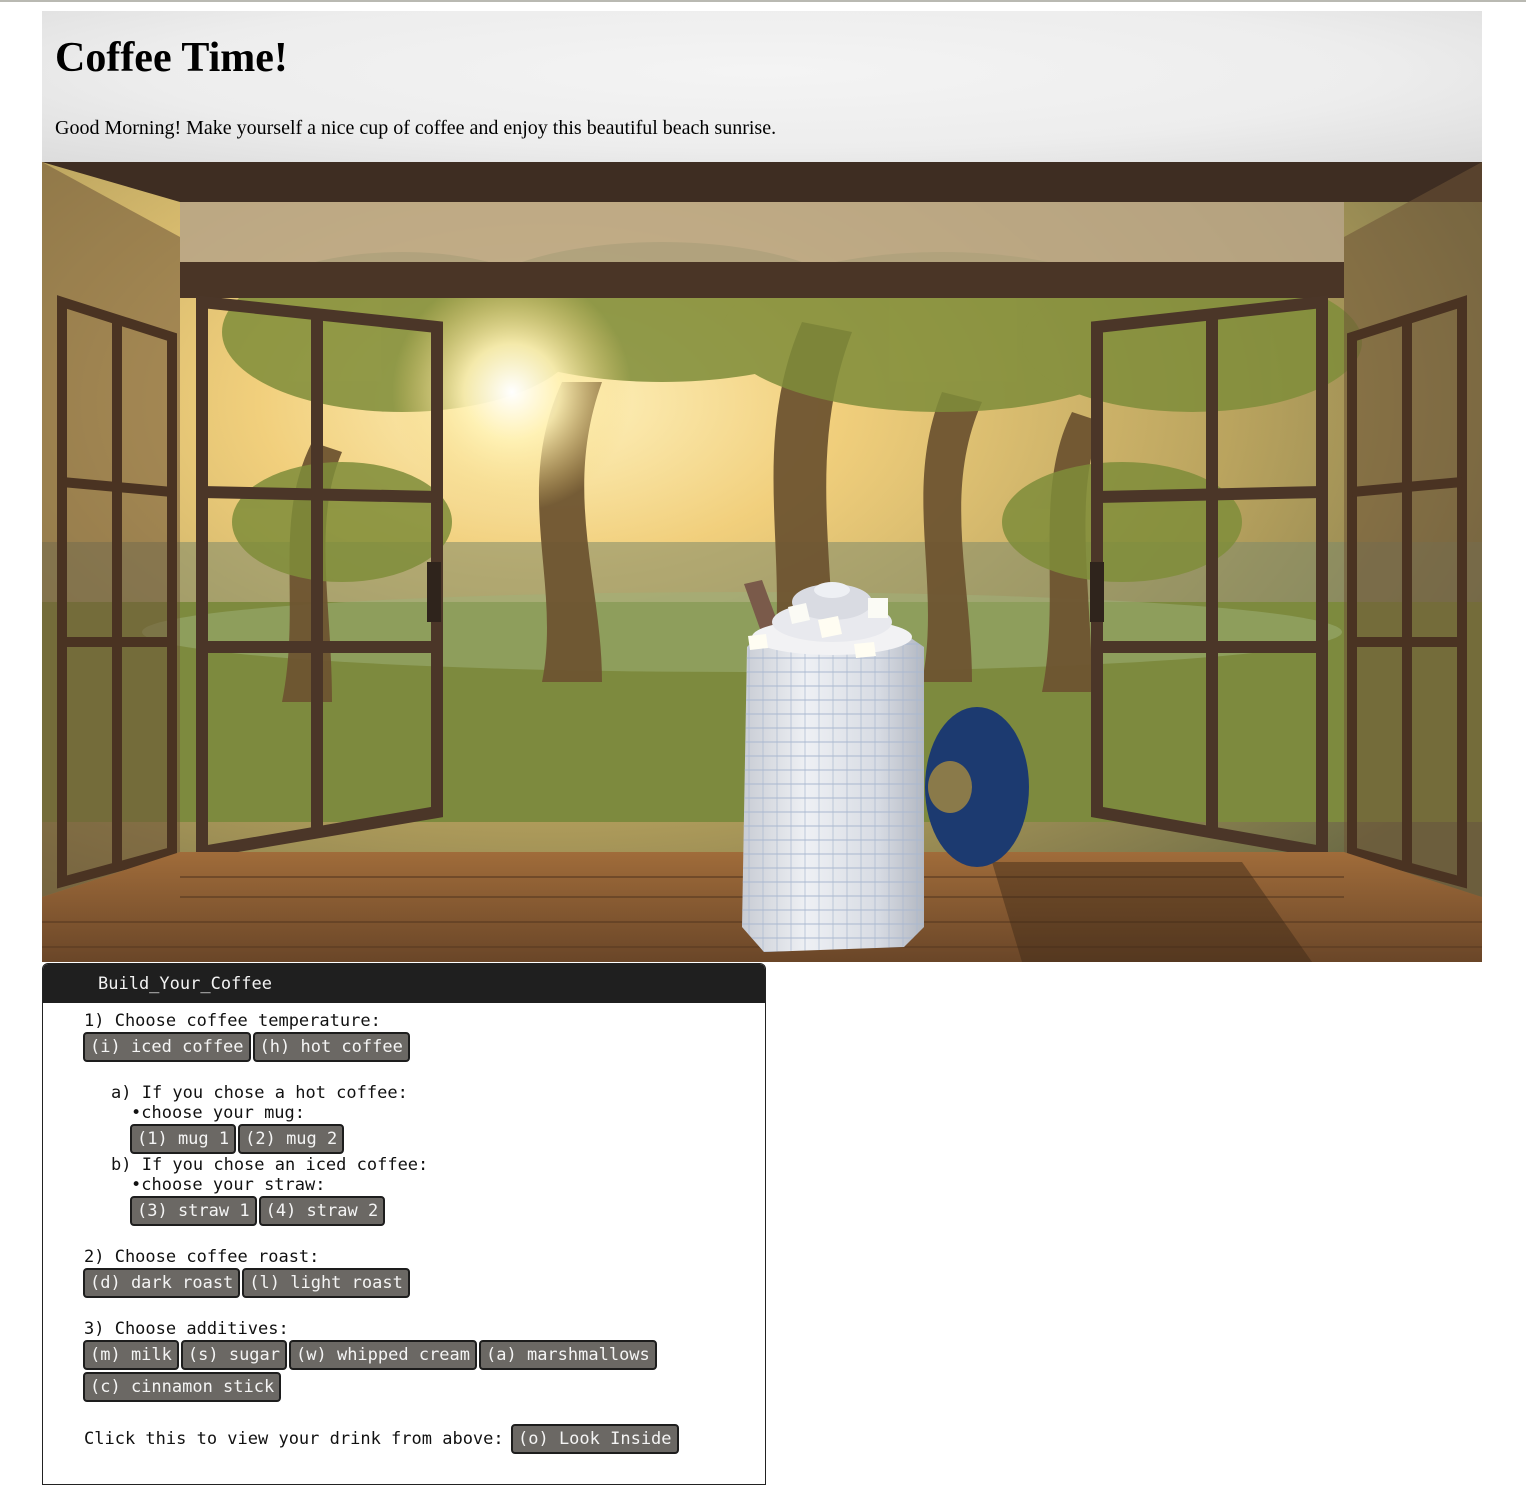  What do you see at coordinates (234, 1355) in the screenshot?
I see `sugar-button: (s) sugar` at bounding box center [234, 1355].